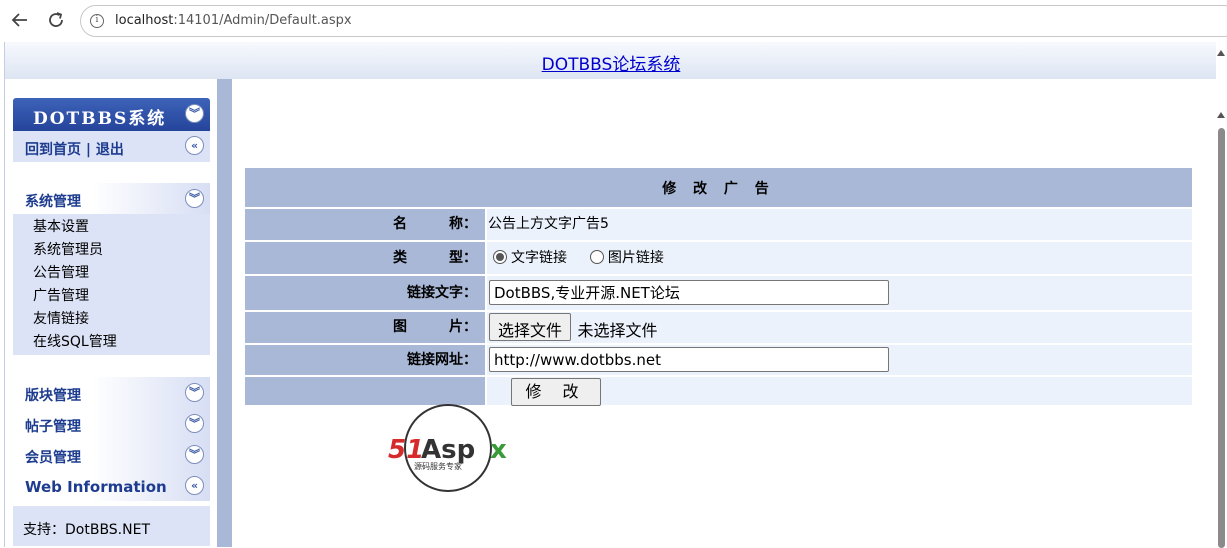 The width and height of the screenshot is (1227, 548). What do you see at coordinates (365, 224) in the screenshot?
I see `name-label: 名 称：` at bounding box center [365, 224].